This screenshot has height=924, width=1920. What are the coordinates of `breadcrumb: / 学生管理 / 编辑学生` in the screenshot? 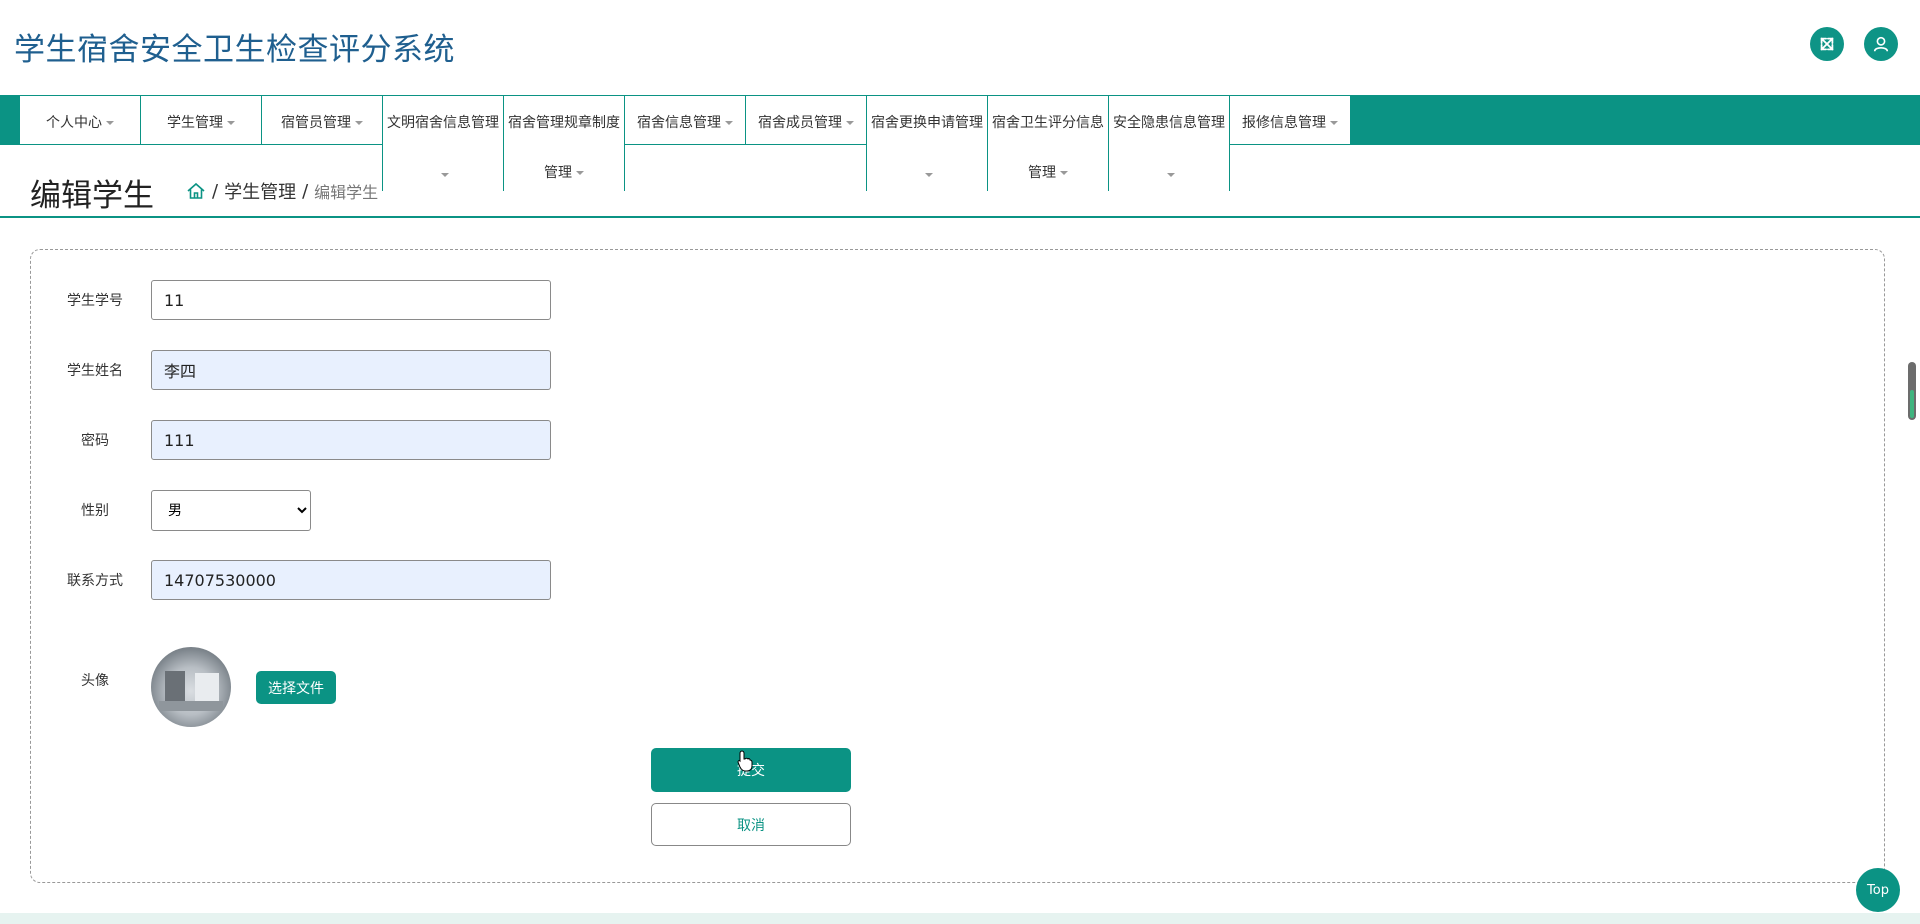 It's located at (282, 191).